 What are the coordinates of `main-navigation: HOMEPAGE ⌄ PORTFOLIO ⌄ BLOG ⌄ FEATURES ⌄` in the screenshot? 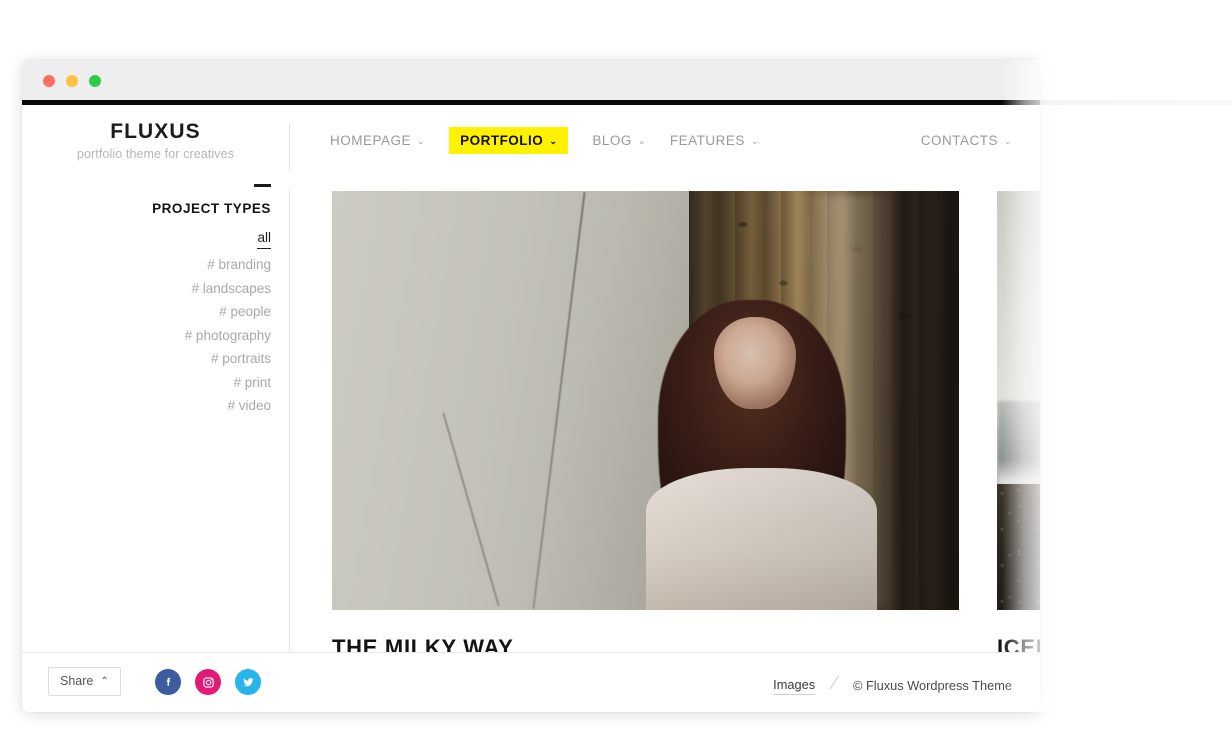 It's located at (544, 140).